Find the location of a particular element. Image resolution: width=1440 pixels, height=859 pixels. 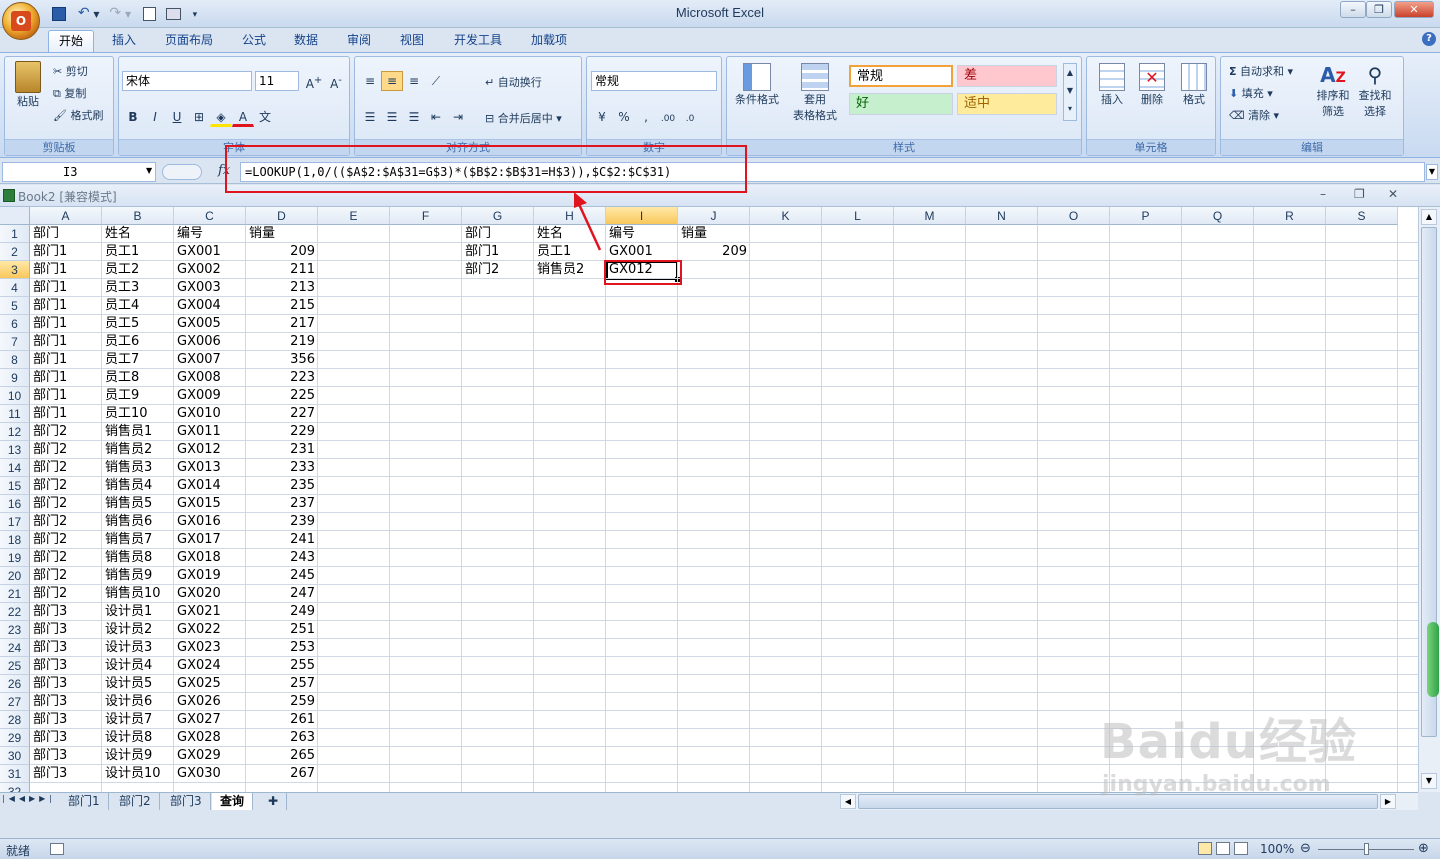

sheet-tab-query: 查询 is located at coordinates (233, 801).